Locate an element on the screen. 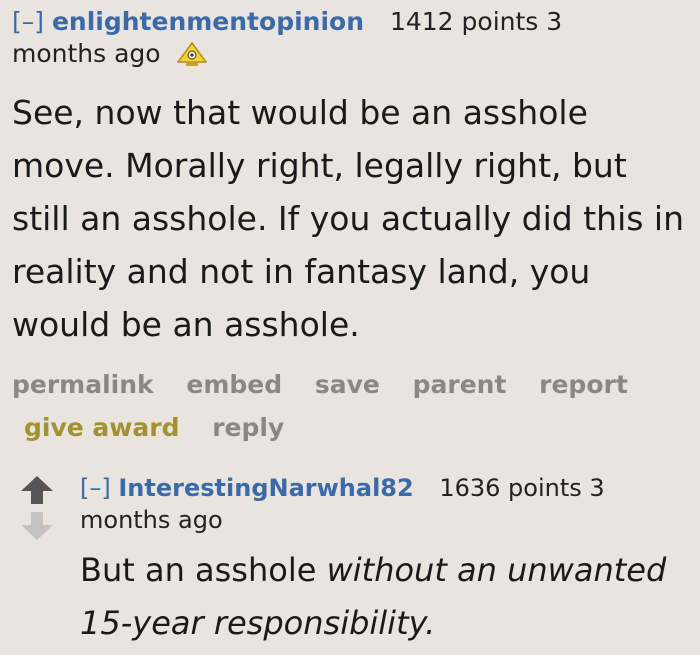 Image resolution: width=700 pixels, height=655 pixels. score: 1412 points 3 is located at coordinates (476, 21).